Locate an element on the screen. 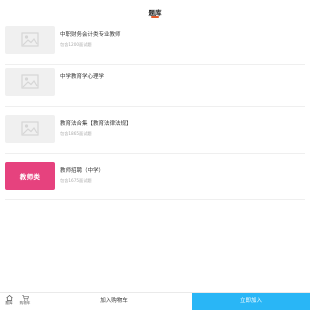  add-to-cart-button: 加入购物车 is located at coordinates (114, 301).